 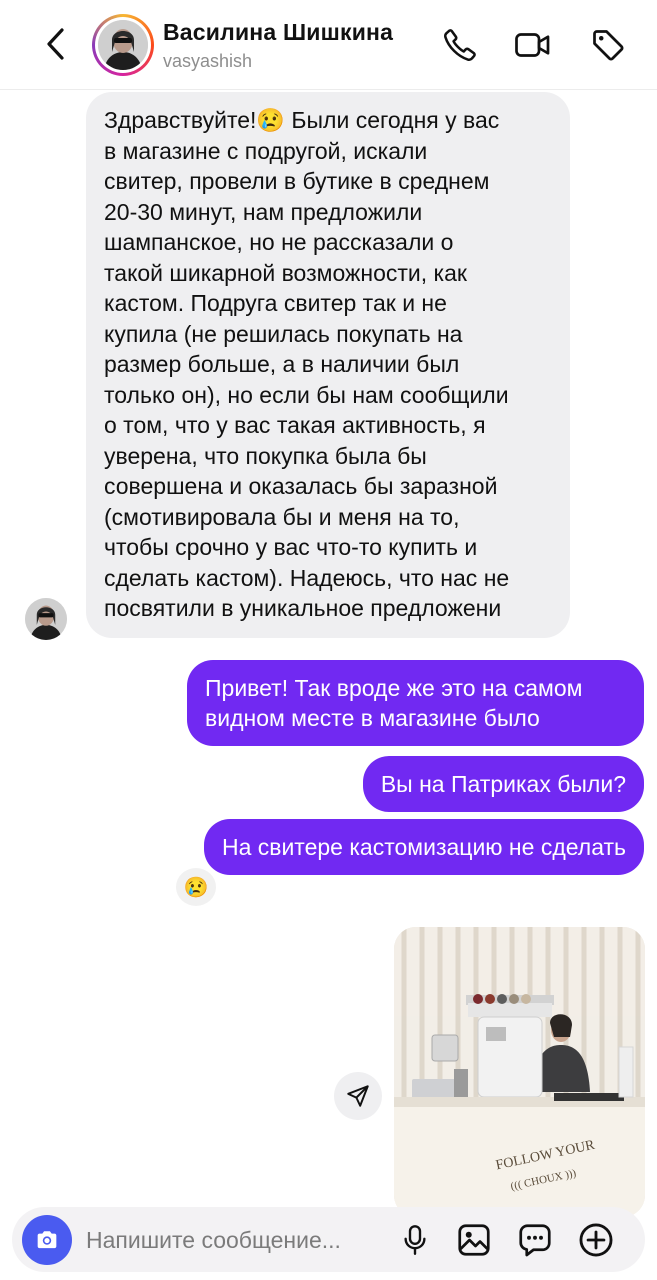 I want to click on audio-call-button, so click(x=460, y=45).